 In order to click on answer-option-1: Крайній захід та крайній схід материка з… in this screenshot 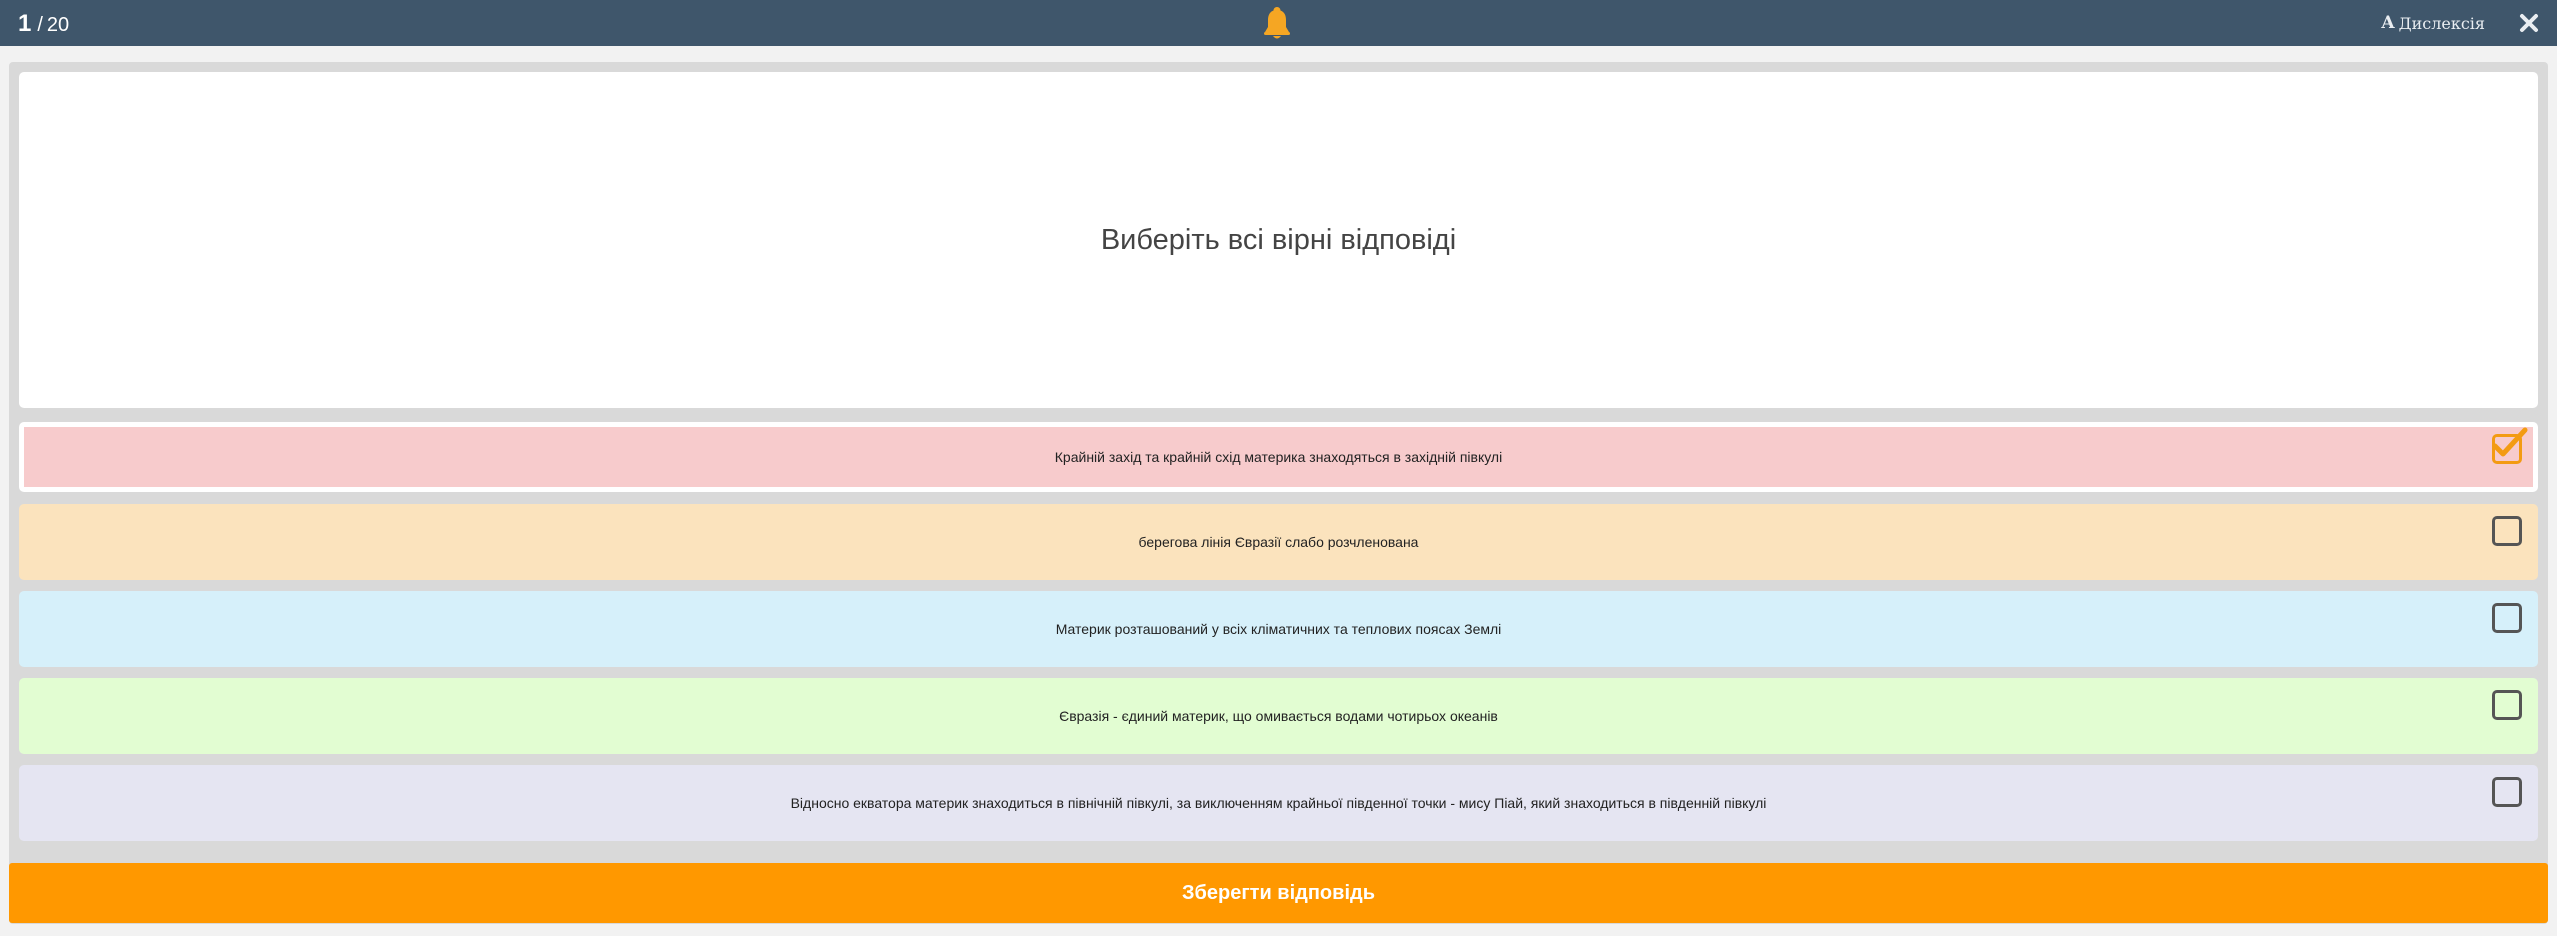, I will do `click(1278, 457)`.